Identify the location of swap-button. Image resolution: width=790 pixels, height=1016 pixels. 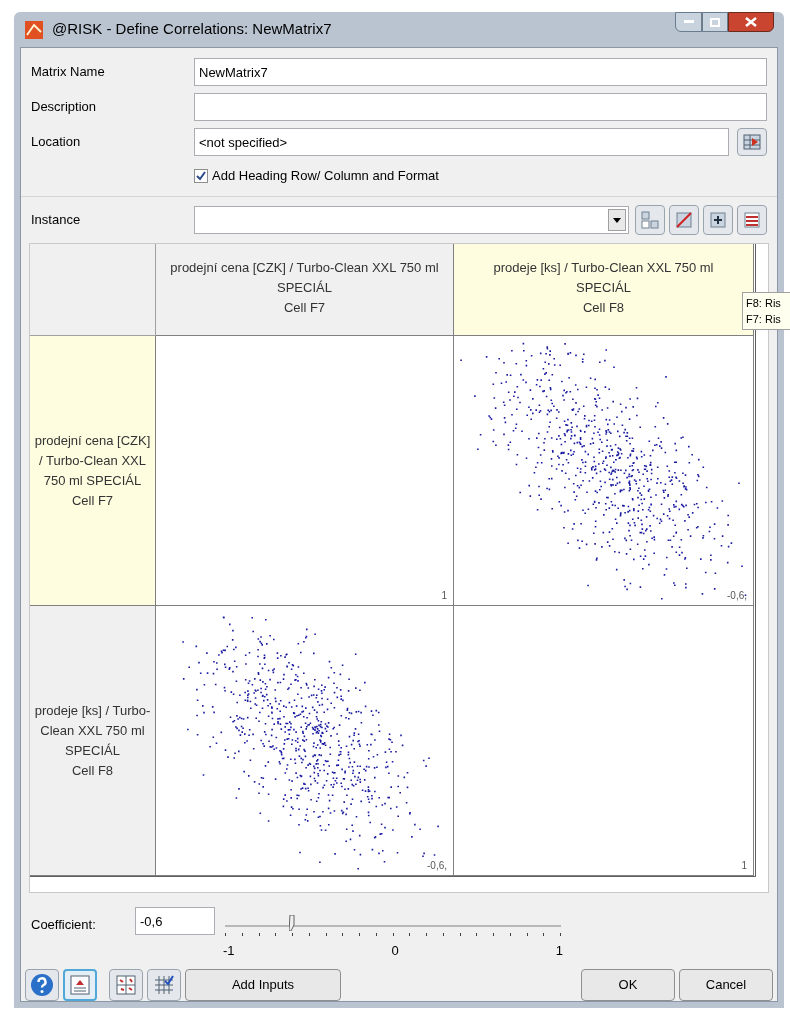
(126, 985).